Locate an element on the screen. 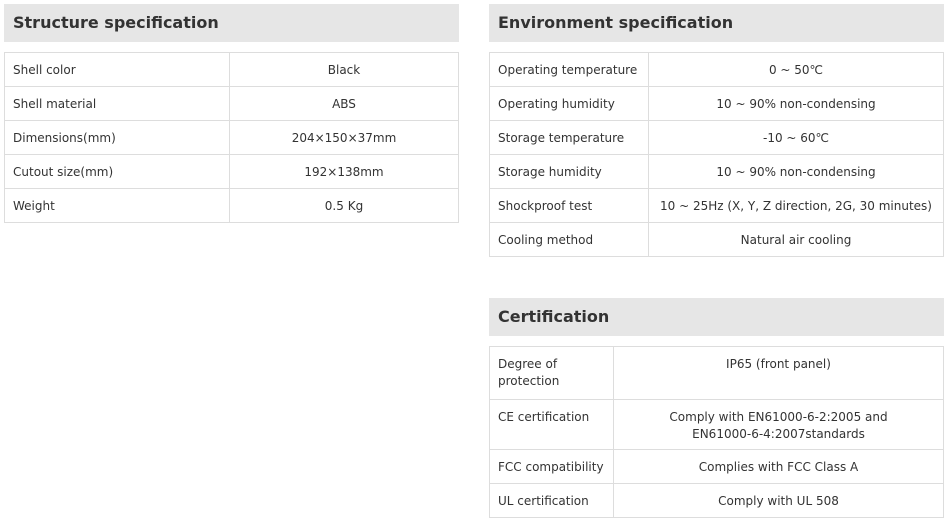 This screenshot has height=531, width=947. table-row: Shell color Black is located at coordinates (231, 69).